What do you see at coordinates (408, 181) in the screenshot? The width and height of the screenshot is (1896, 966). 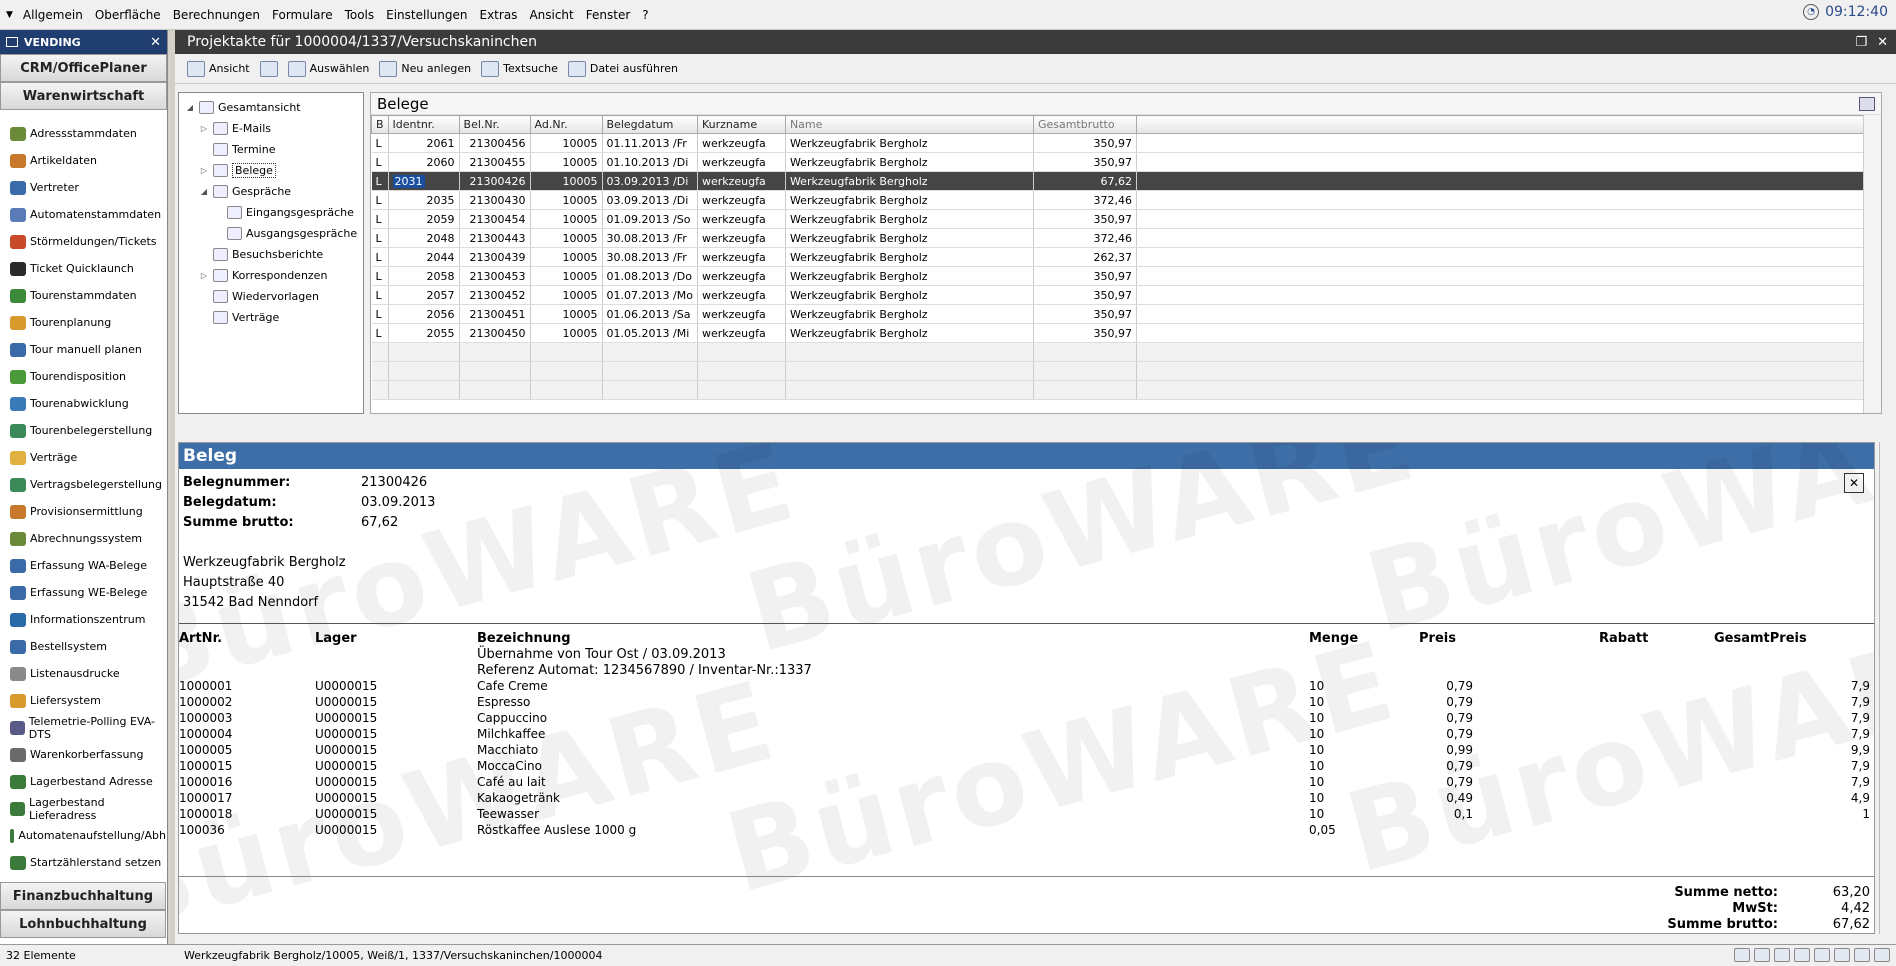 I see `cell-edit-value: 2031` at bounding box center [408, 181].